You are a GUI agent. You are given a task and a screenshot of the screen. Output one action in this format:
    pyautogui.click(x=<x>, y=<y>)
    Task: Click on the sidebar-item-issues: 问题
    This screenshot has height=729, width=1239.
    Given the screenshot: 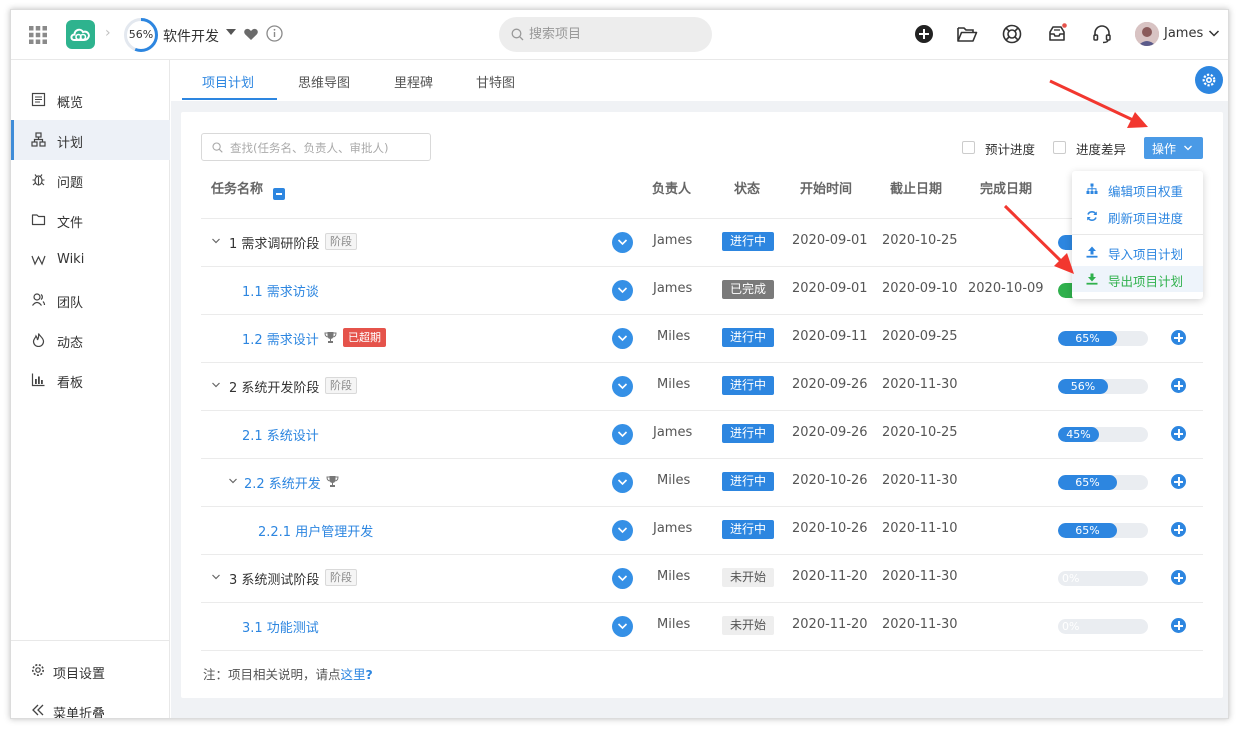 What is the action you would take?
    pyautogui.click(x=90, y=180)
    